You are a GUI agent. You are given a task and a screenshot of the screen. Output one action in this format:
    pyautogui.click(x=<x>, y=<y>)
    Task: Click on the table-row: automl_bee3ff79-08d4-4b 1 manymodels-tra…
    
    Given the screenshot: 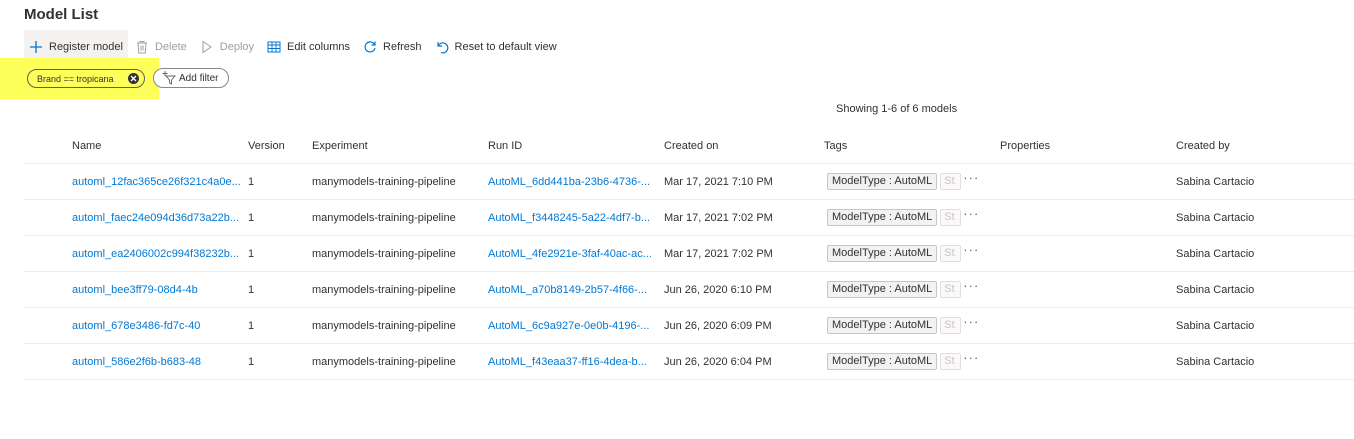 What is the action you would take?
    pyautogui.click(x=689, y=290)
    